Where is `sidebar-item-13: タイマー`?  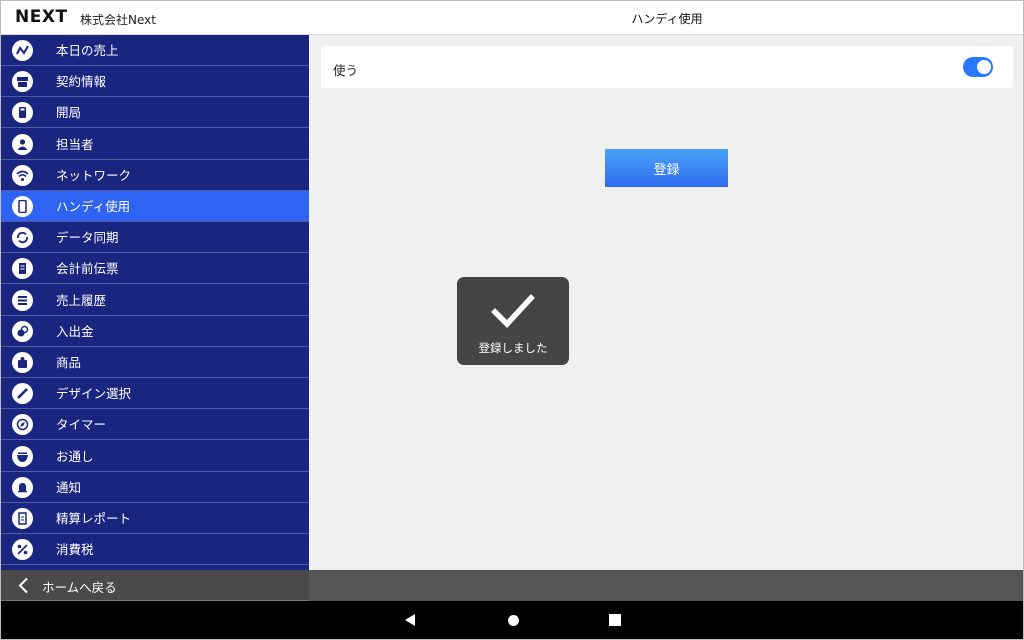
sidebar-item-13: タイマー is located at coordinates (155, 425).